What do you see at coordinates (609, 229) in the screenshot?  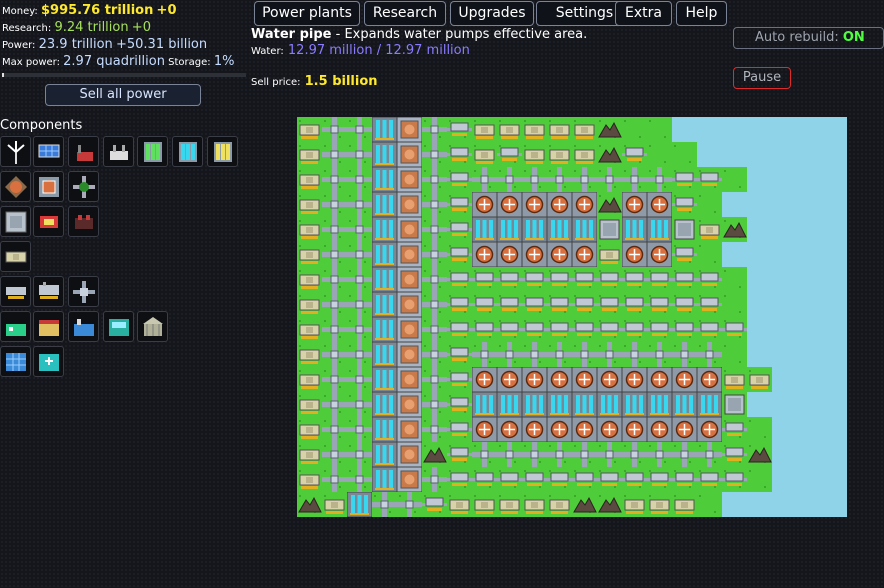 I see `tile-metal-block` at bounding box center [609, 229].